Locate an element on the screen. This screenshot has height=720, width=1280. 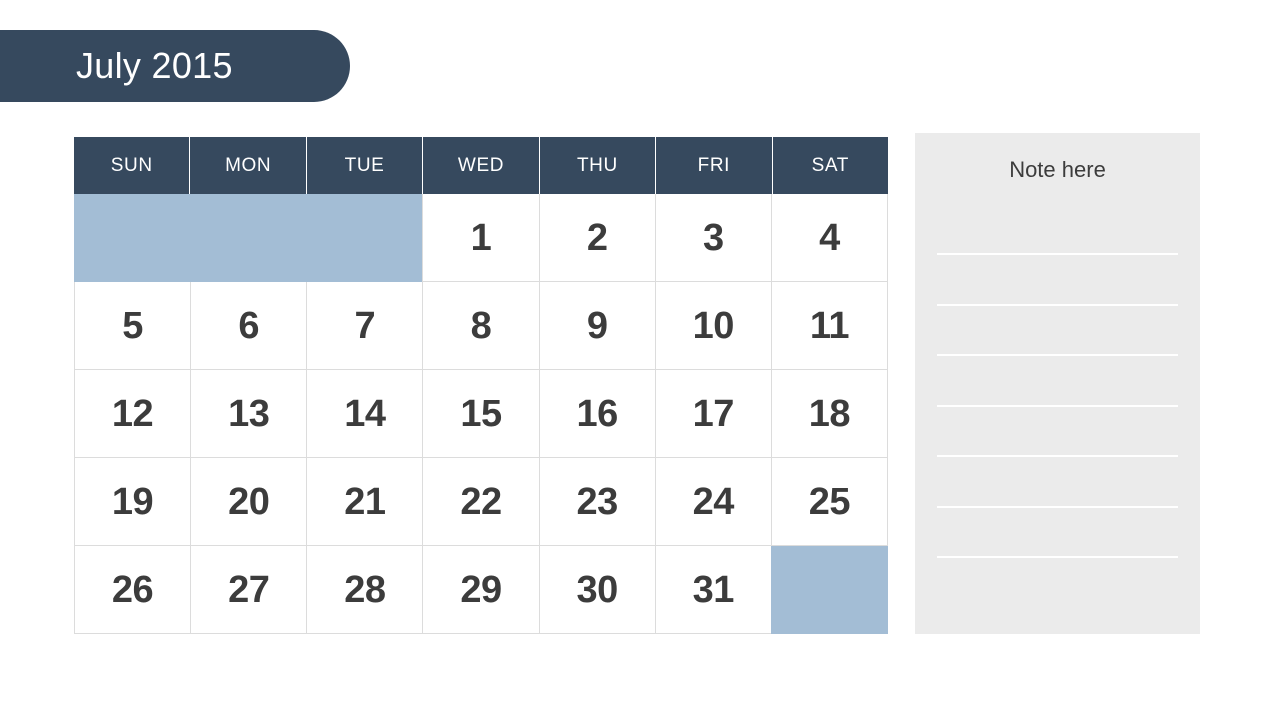
calendar-day-cell: 29 is located at coordinates (481, 590).